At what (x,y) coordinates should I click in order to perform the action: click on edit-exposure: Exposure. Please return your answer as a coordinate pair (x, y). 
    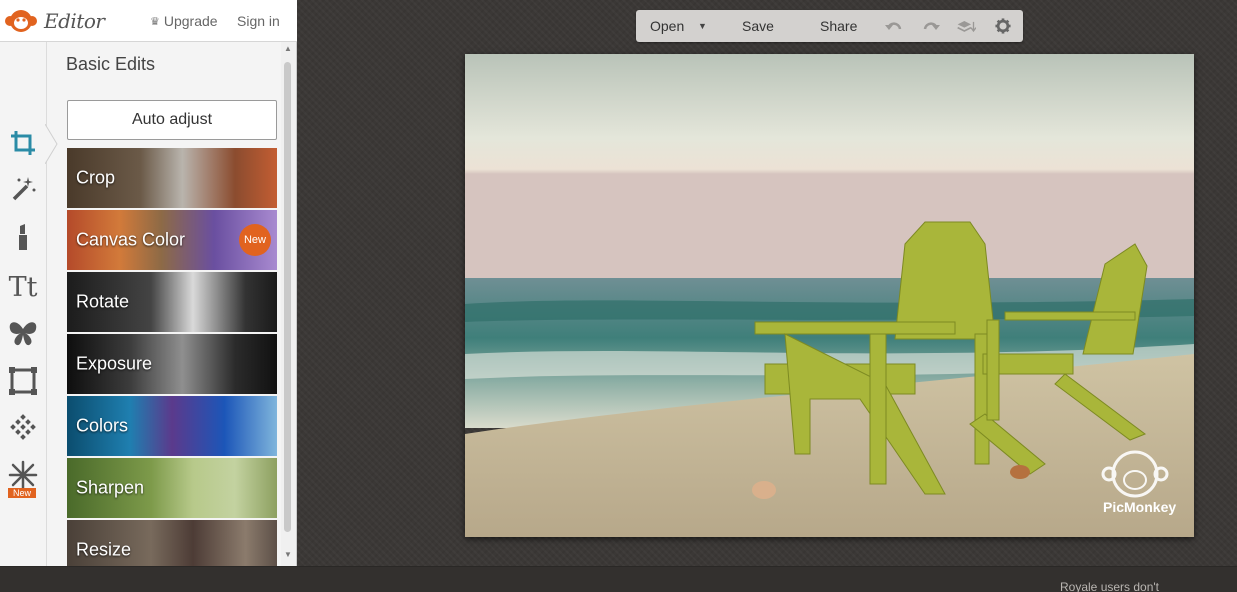
    Looking at the image, I should click on (172, 364).